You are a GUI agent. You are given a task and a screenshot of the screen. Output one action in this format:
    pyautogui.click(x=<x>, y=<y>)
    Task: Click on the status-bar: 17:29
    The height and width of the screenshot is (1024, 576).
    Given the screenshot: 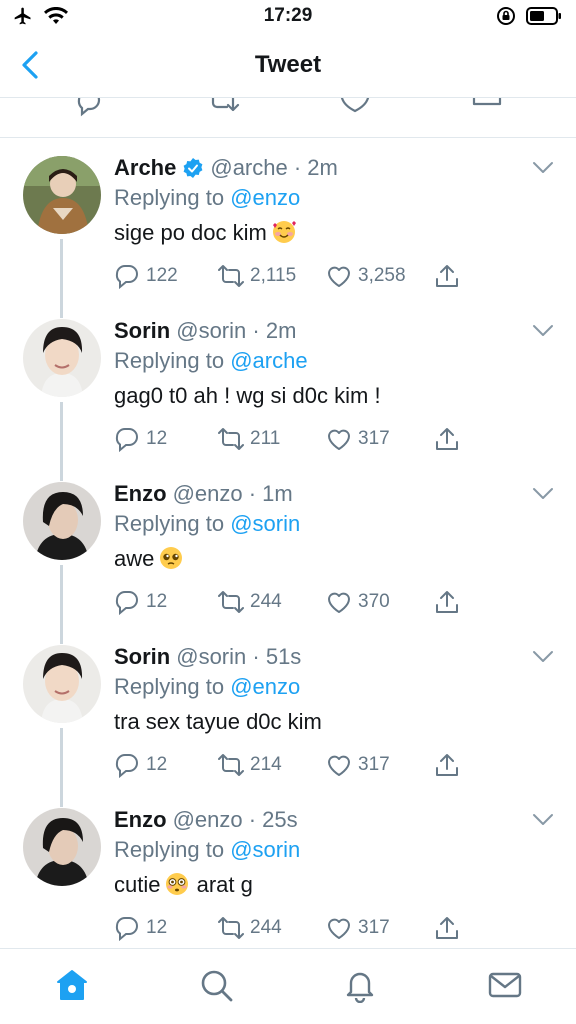 What is the action you would take?
    pyautogui.click(x=288, y=17)
    